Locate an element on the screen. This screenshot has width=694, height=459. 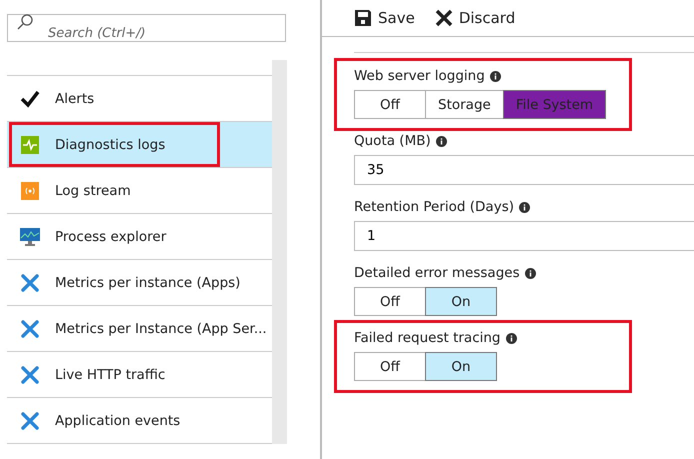
search-icon is located at coordinates (25, 22).